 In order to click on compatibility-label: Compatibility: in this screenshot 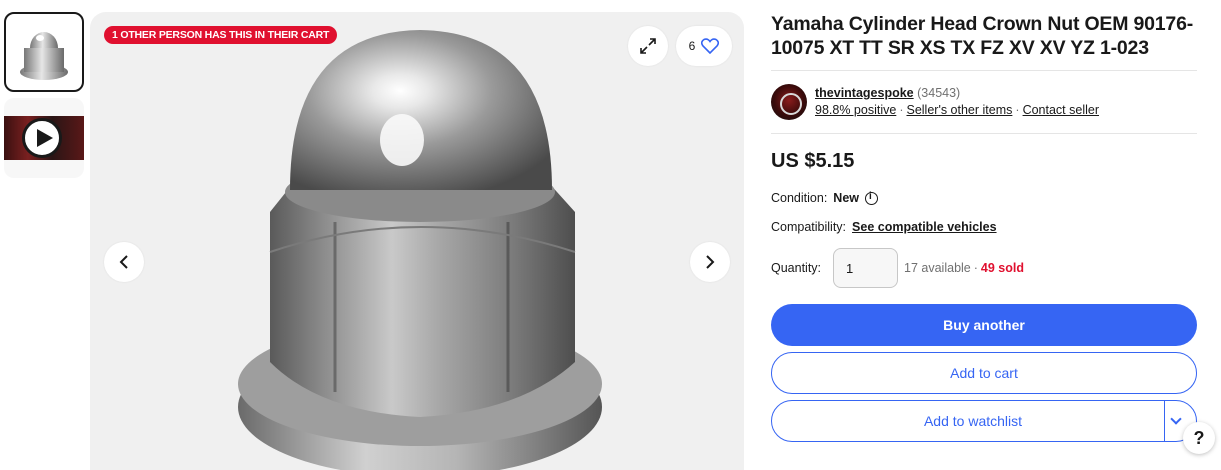, I will do `click(809, 227)`.